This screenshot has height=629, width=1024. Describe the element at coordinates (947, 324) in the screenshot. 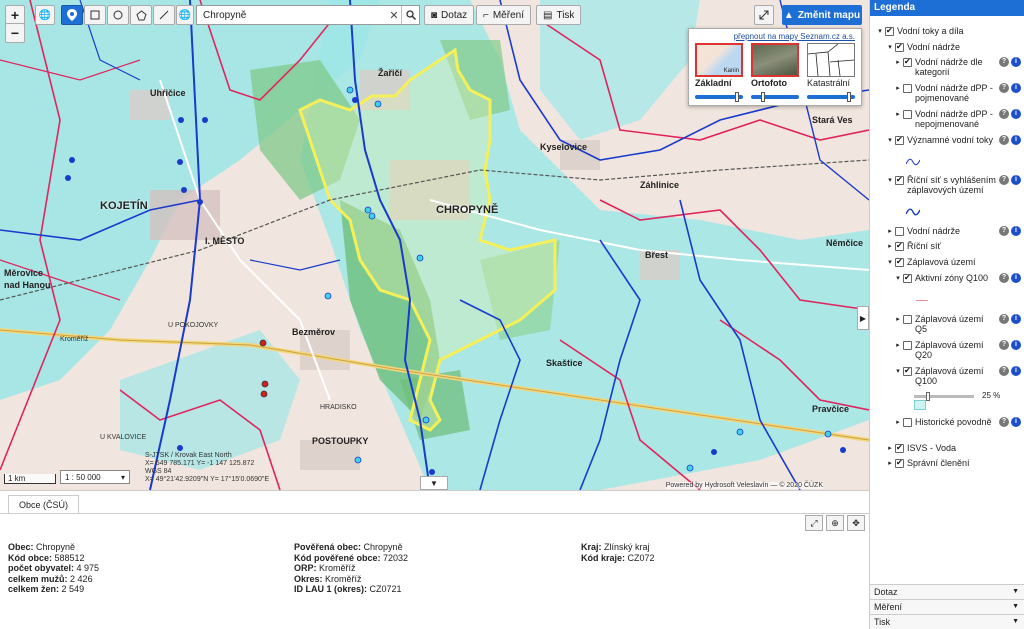

I see `legend-item-zaplavova-q5: ▸ Záplavová území Q5 ? i` at that location.